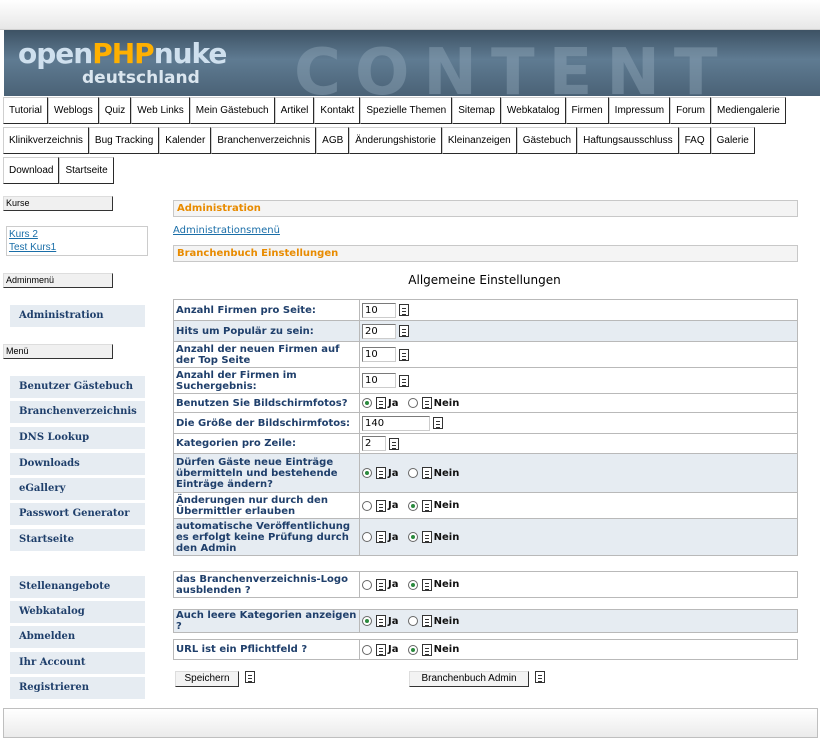 This screenshot has width=820, height=740. Describe the element at coordinates (547, 140) in the screenshot. I see `nav-tab: Gästebuch` at that location.